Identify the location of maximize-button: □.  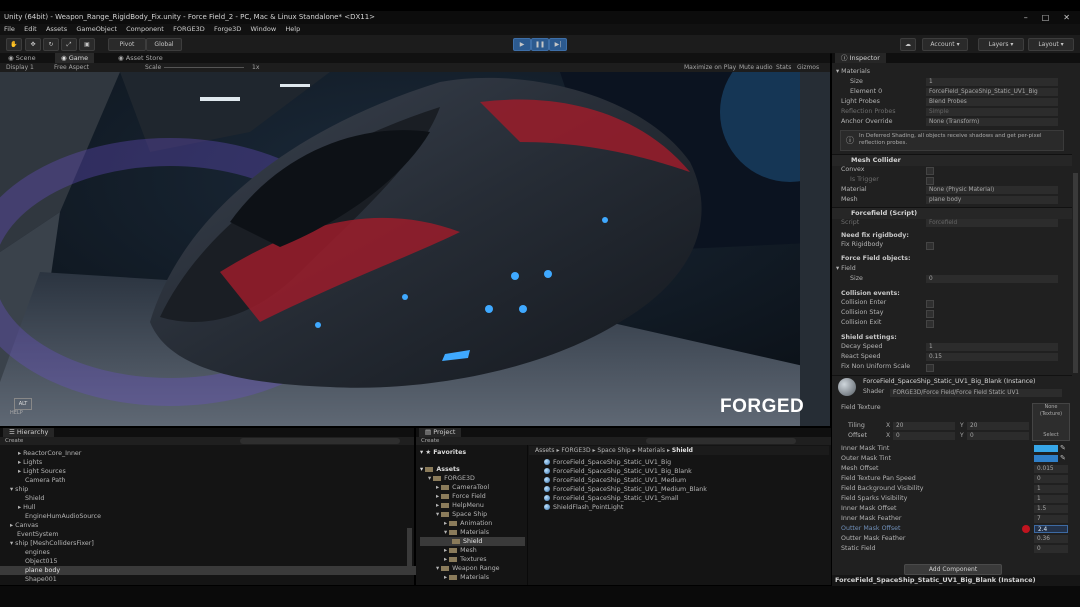
(1046, 17).